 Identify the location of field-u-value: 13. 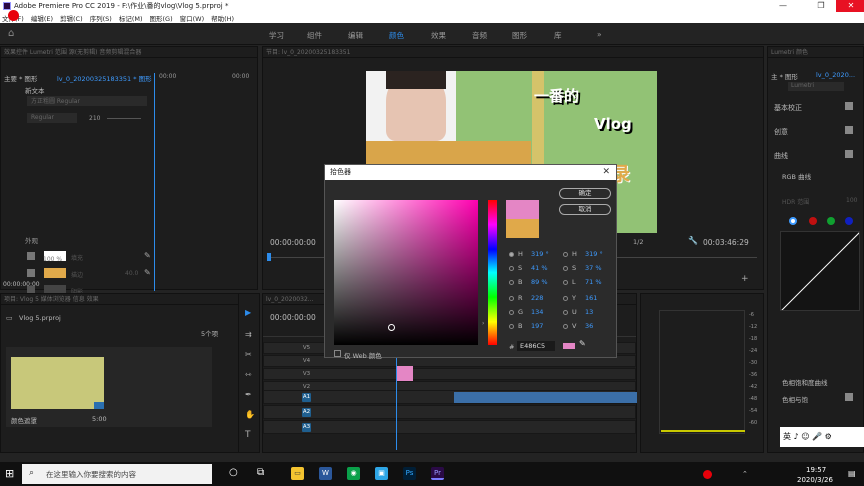
(589, 312).